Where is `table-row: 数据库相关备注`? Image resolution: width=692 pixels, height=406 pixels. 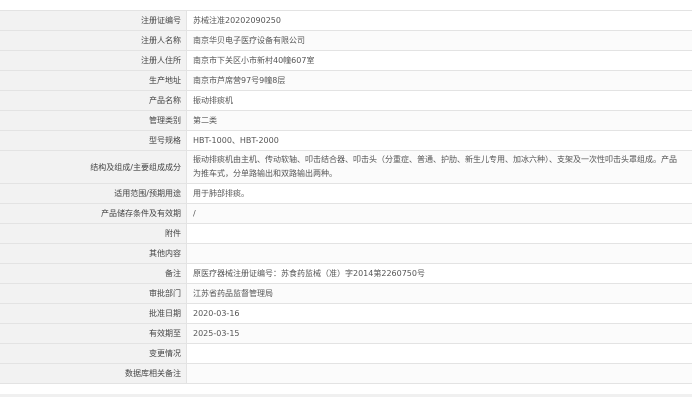
table-row: 数据库相关备注 is located at coordinates (346, 373).